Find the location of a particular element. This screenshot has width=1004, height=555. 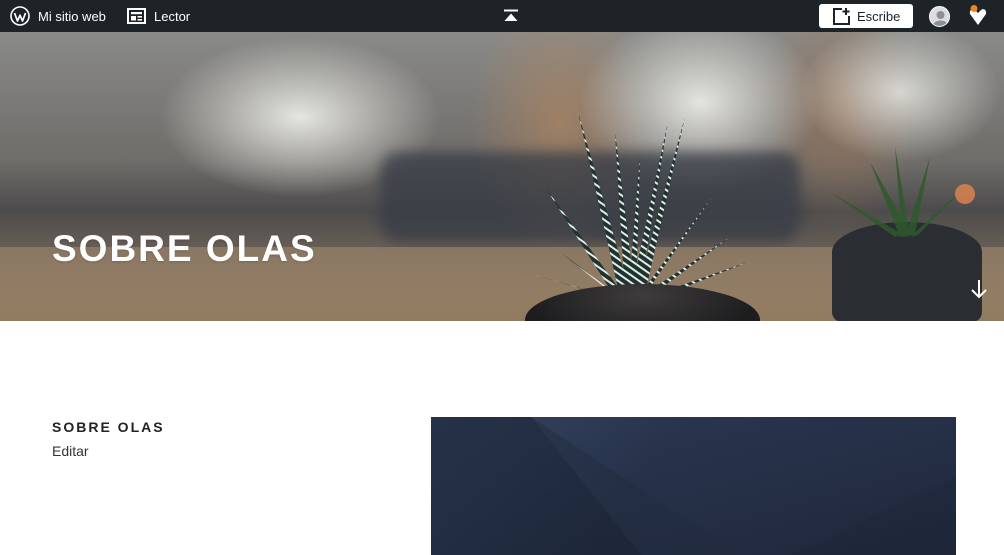

hero-plant is located at coordinates (619, 206).